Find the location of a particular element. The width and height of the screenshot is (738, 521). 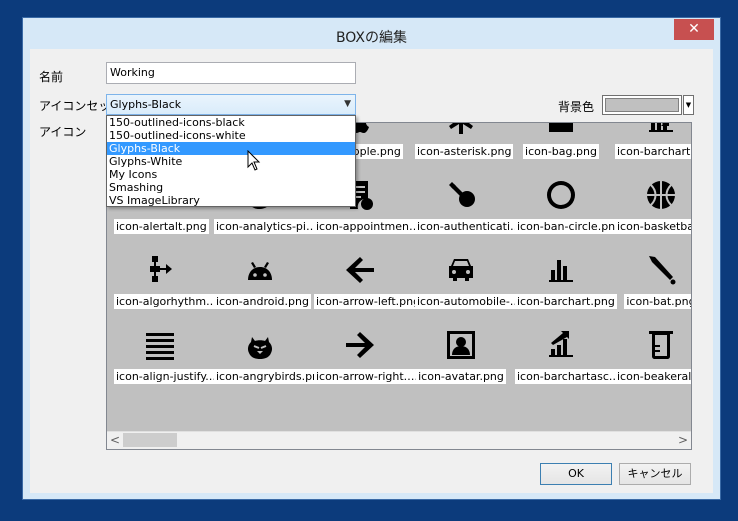

horizontal-scrollbar: < > is located at coordinates (399, 440).